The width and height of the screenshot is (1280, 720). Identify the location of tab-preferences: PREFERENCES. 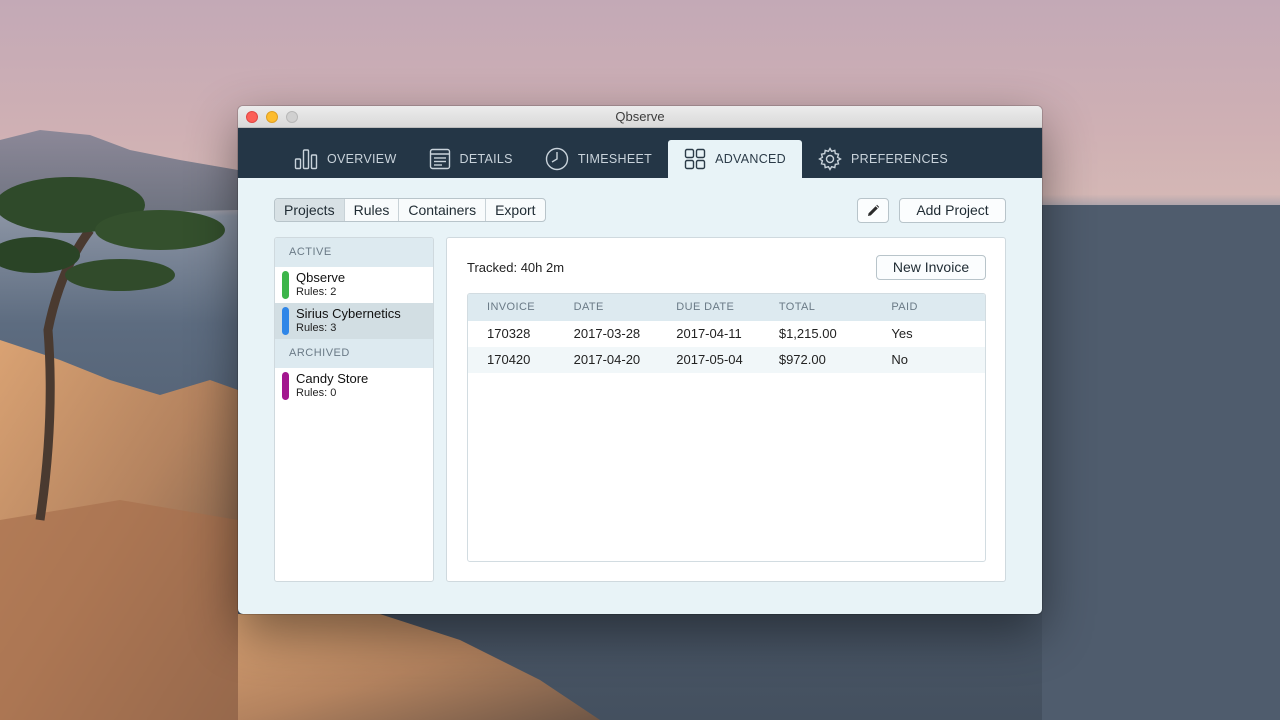
(883, 159).